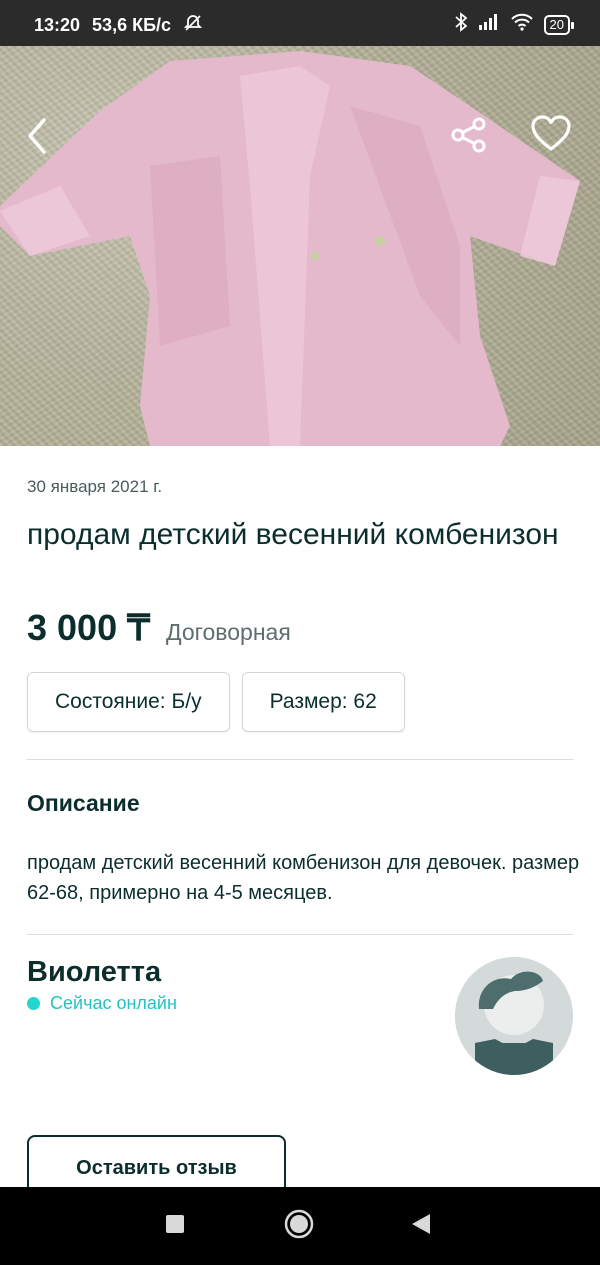 The width and height of the screenshot is (600, 1265). Describe the element at coordinates (228, 632) in the screenshot. I see `price-negotiable-label: Договорная` at that location.